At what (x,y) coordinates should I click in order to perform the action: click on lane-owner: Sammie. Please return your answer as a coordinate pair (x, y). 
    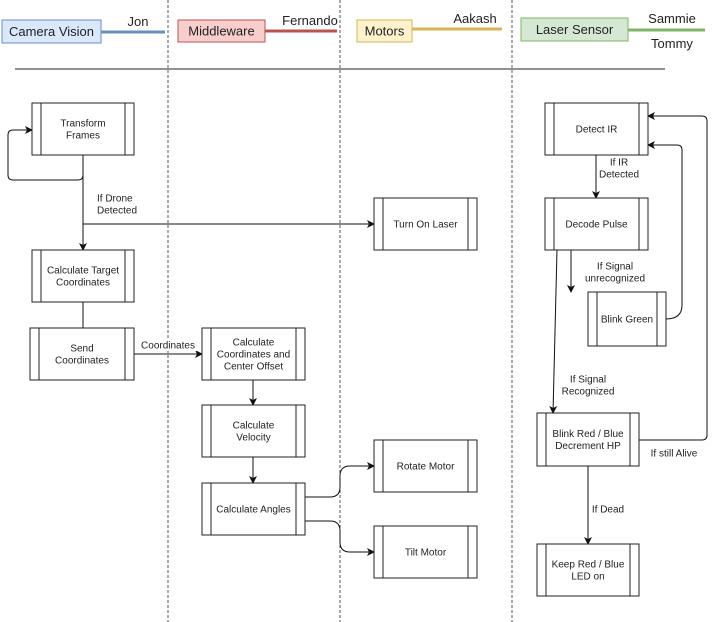
    Looking at the image, I should click on (672, 18).